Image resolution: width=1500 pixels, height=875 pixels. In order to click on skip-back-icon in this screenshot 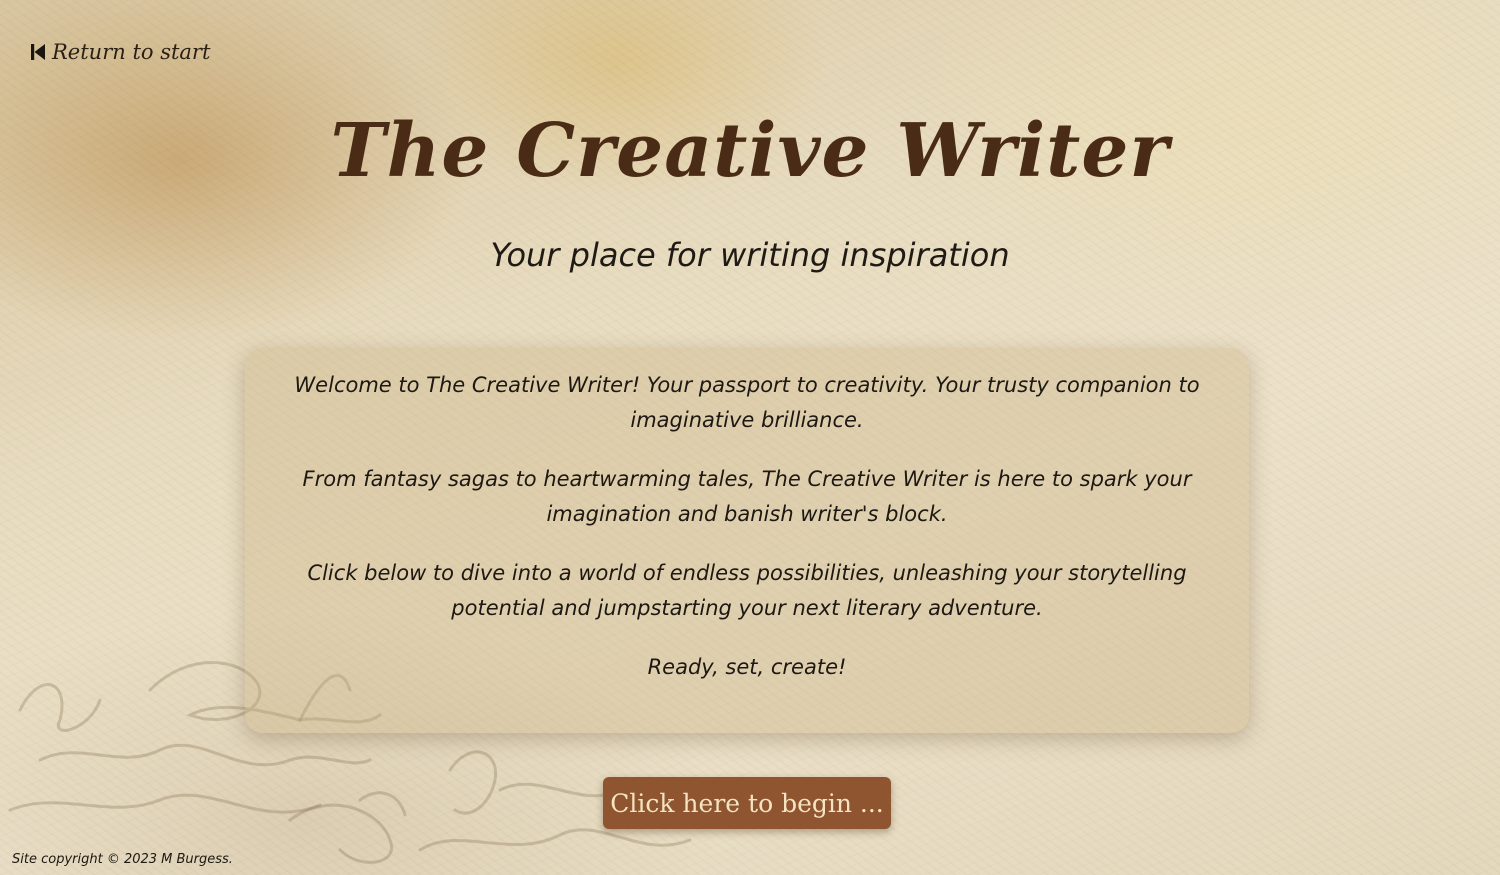, I will do `click(38, 52)`.